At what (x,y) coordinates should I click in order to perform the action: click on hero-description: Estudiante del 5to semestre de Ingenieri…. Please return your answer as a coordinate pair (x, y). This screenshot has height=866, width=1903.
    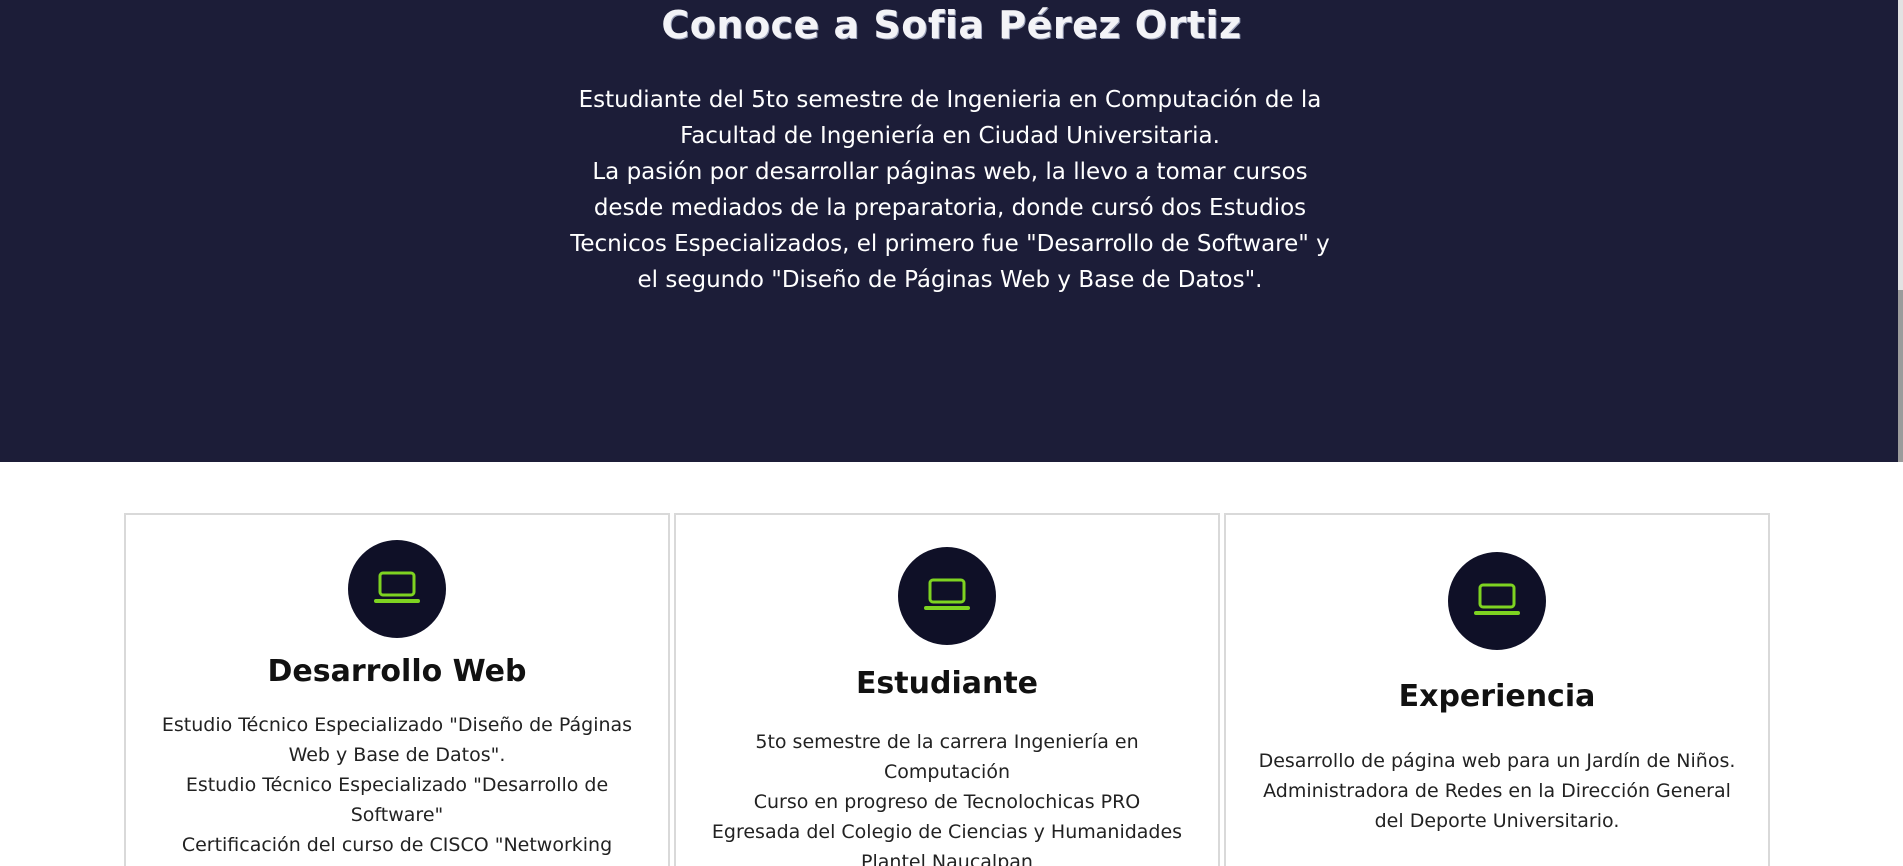
    Looking at the image, I should click on (950, 190).